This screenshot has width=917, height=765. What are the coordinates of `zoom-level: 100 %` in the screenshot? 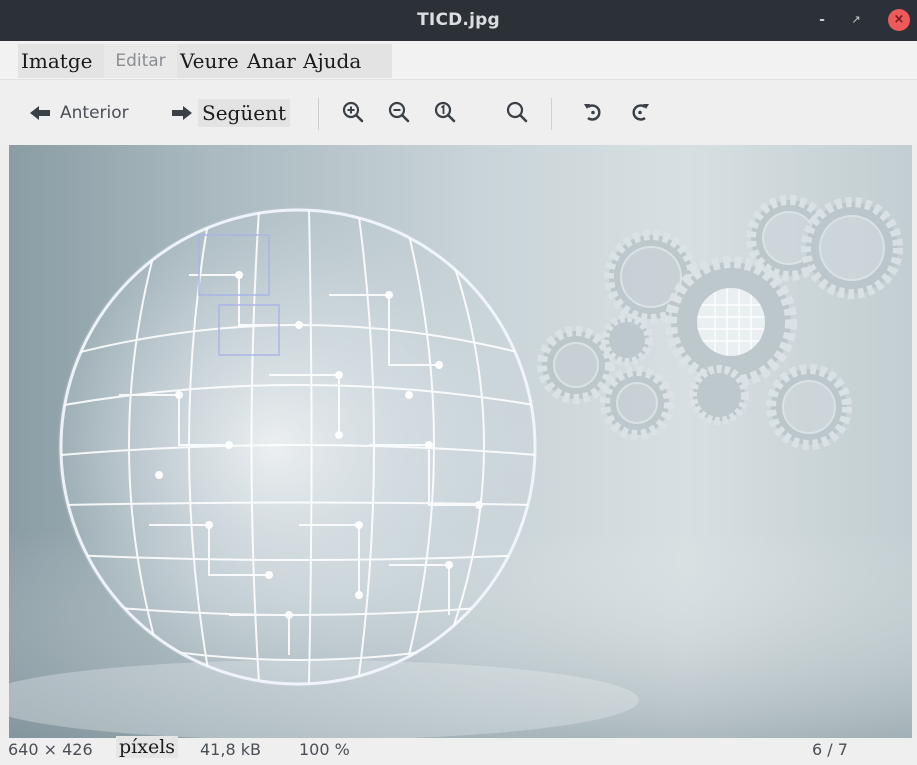 It's located at (324, 749).